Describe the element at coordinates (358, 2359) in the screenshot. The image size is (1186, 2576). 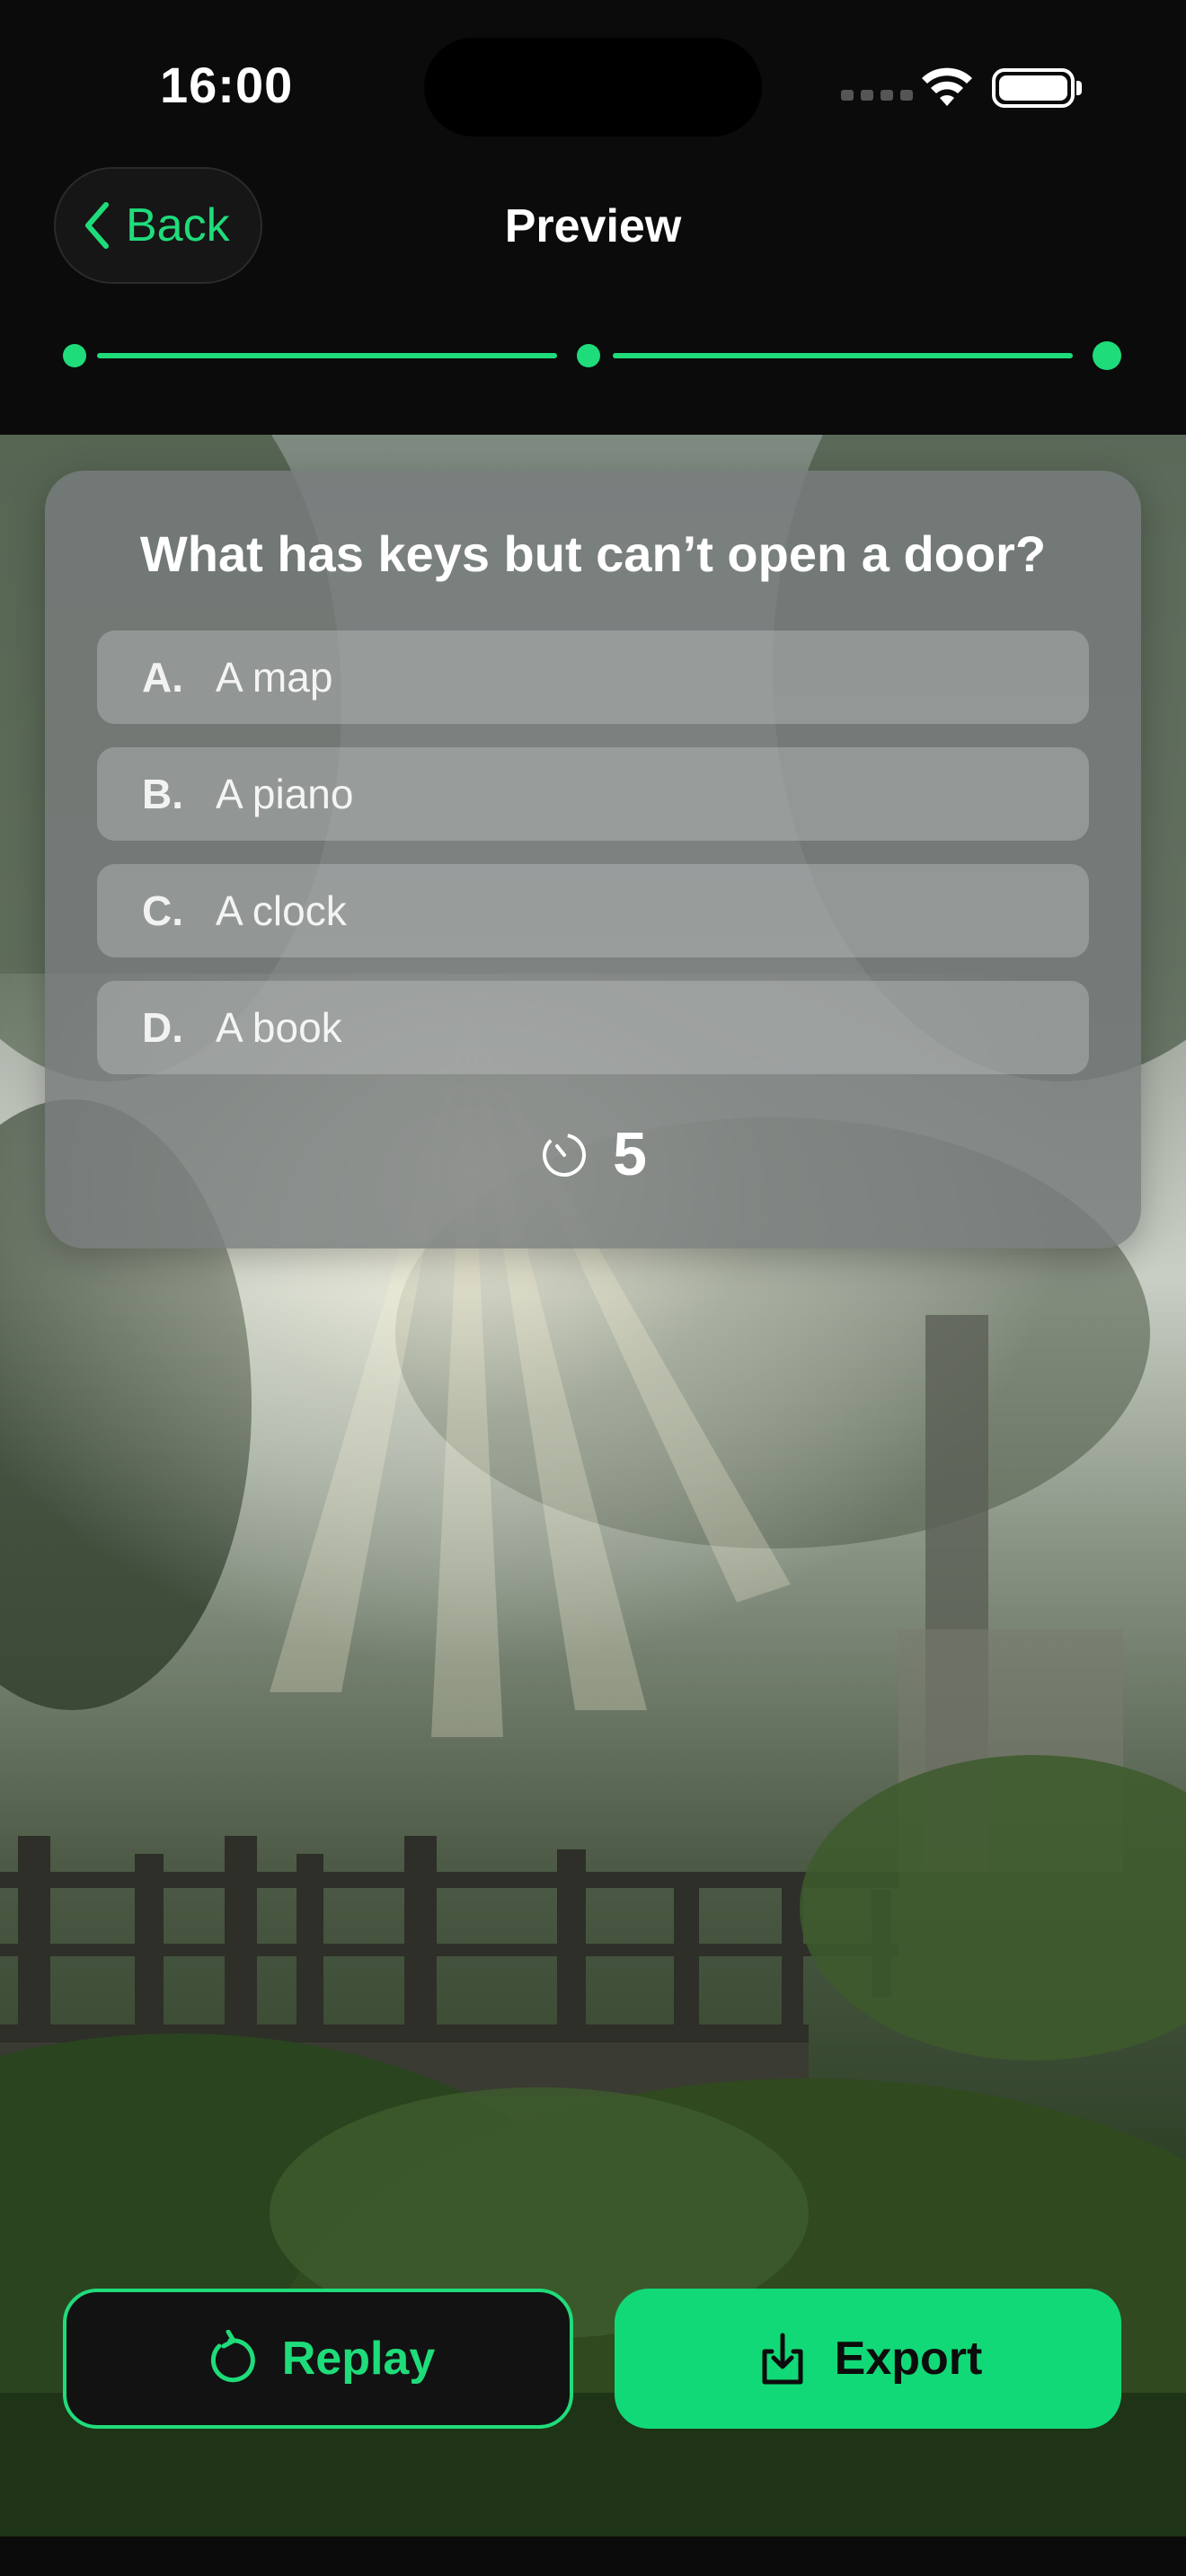
I see `replay-label: Replay` at that location.